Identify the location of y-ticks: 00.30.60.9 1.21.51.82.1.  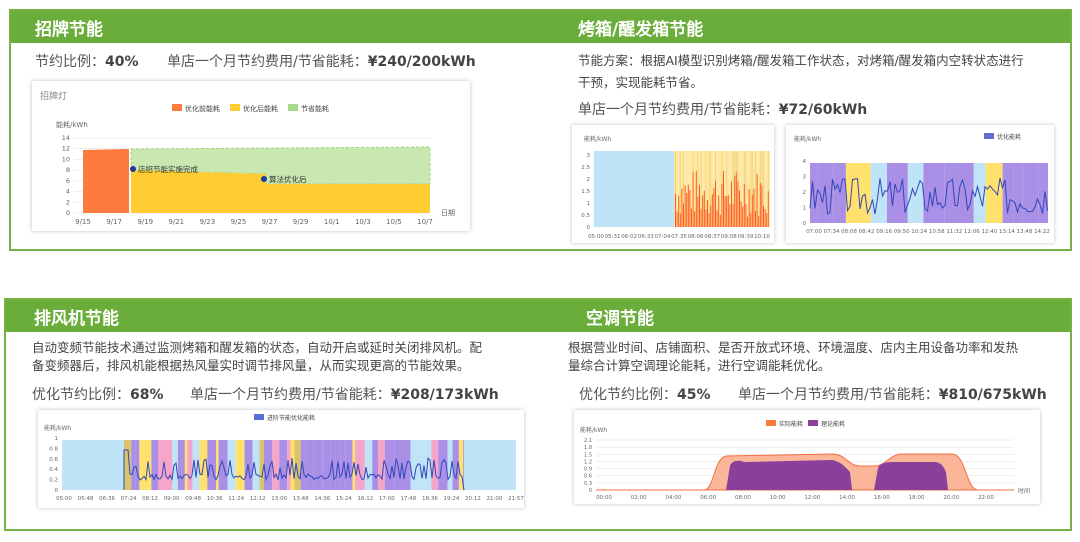
(588, 466).